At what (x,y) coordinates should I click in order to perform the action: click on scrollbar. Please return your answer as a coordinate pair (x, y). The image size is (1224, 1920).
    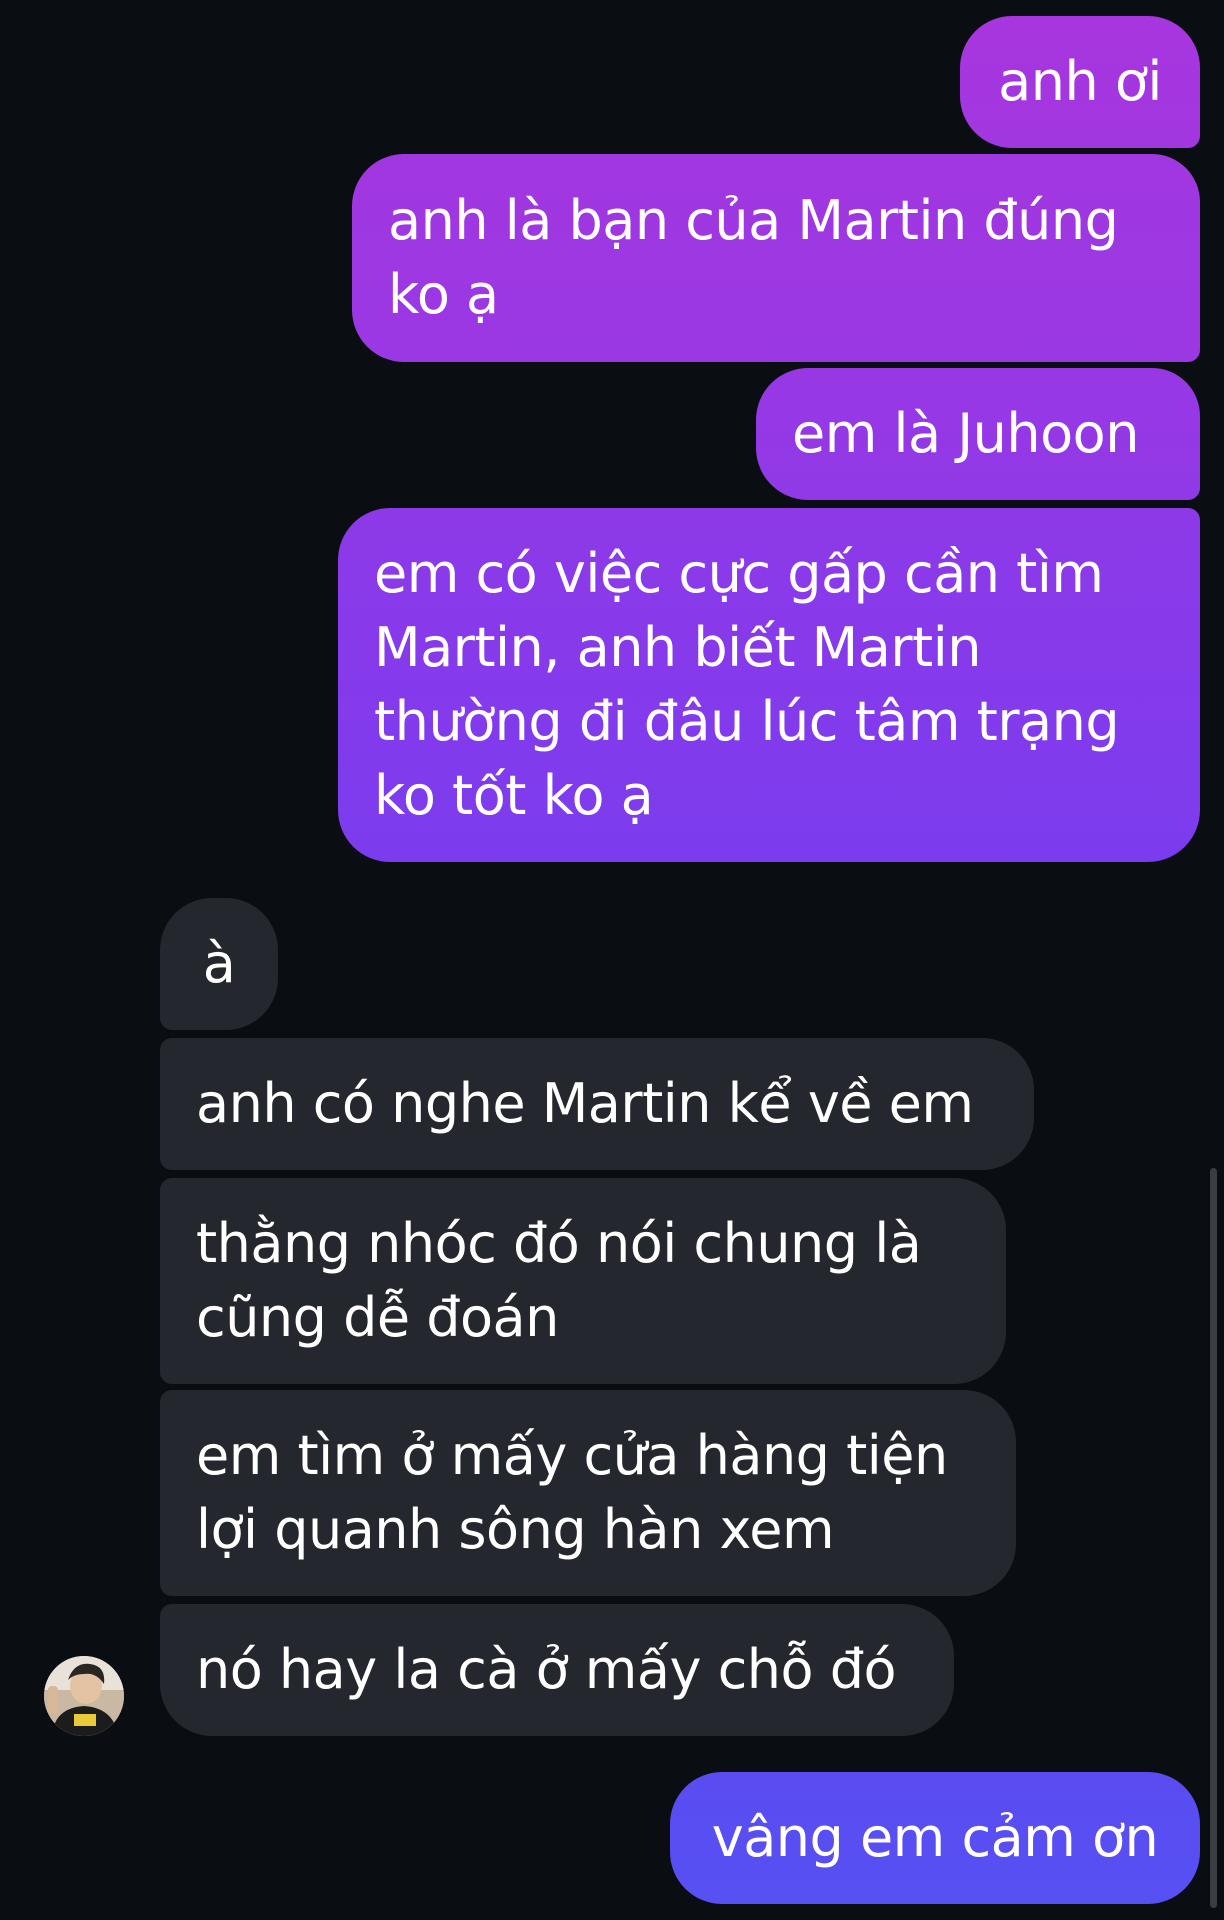
    Looking at the image, I should click on (1213, 1538).